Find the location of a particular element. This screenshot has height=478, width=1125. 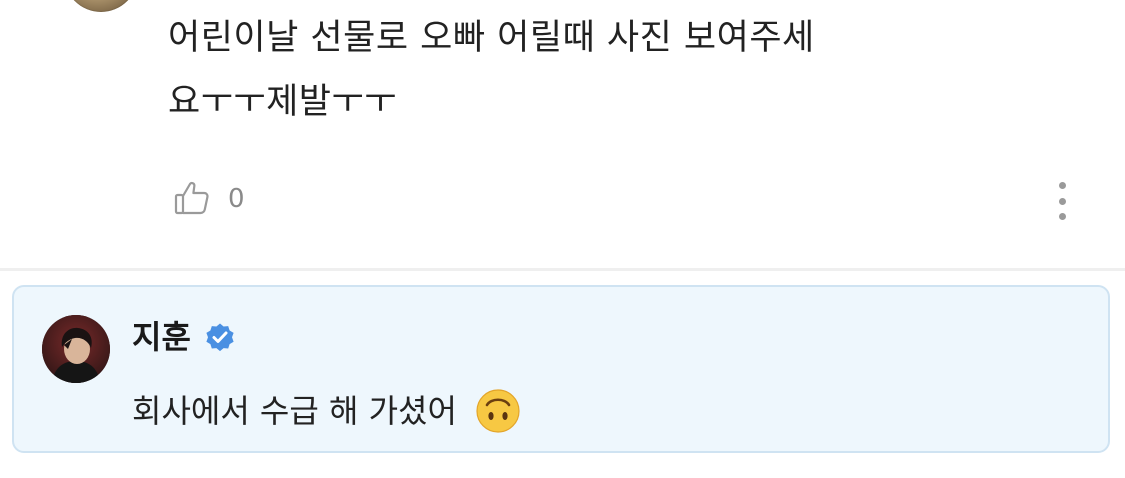

thumbs-up-icon is located at coordinates (191, 198).